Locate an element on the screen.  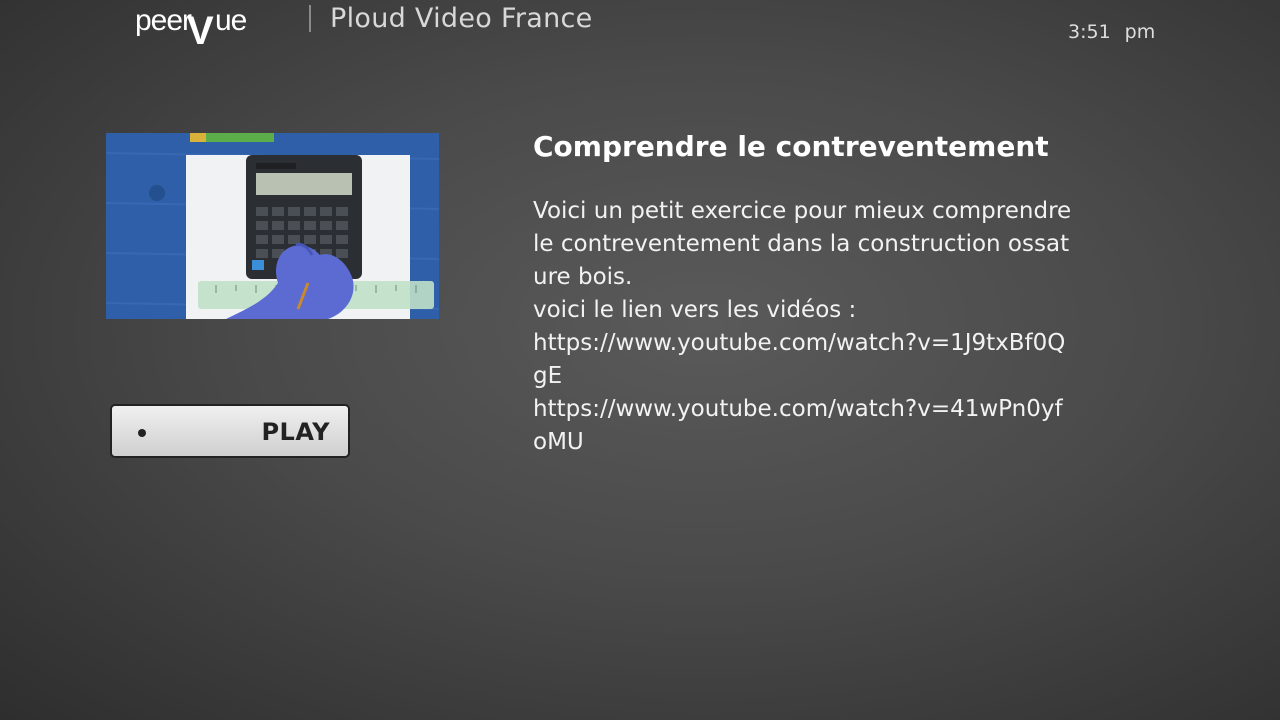
focus-bullet-icon is located at coordinates (142, 433).